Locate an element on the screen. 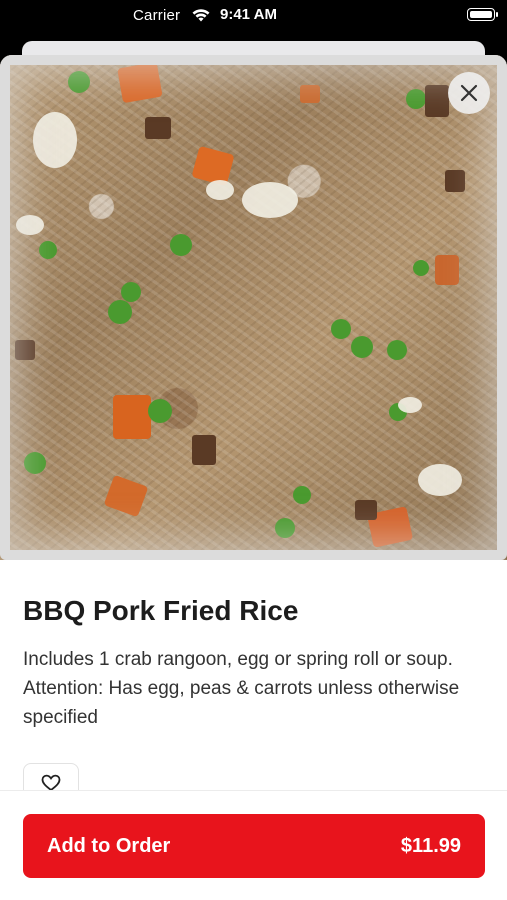  status-bar: Carrier 9:41 AM is located at coordinates (253, 17).